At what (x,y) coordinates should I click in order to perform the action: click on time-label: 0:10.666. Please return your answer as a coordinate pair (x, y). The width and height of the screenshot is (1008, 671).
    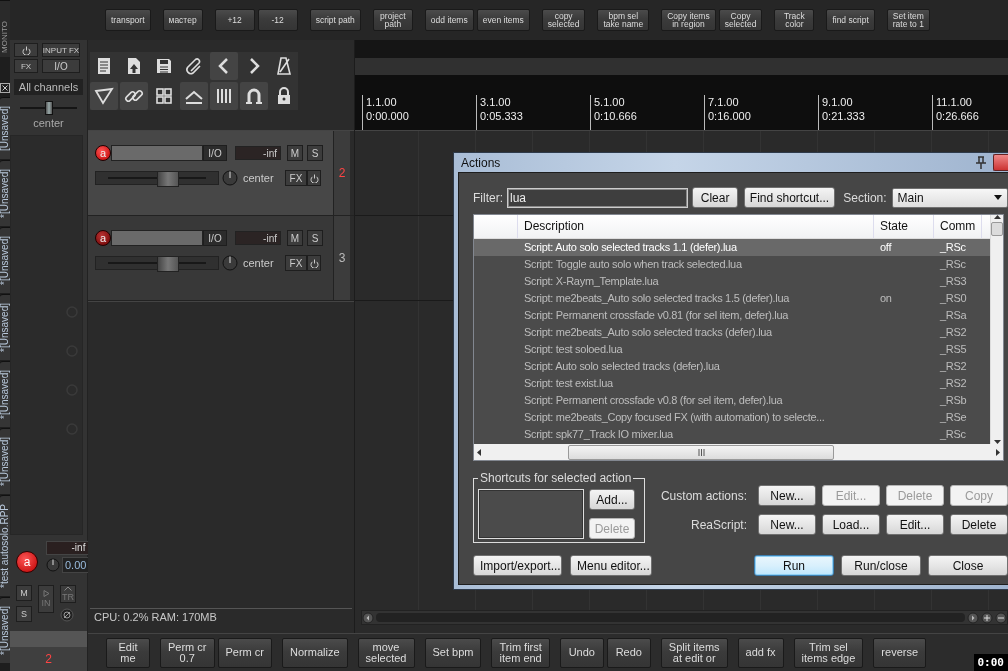
    Looking at the image, I should click on (616, 116).